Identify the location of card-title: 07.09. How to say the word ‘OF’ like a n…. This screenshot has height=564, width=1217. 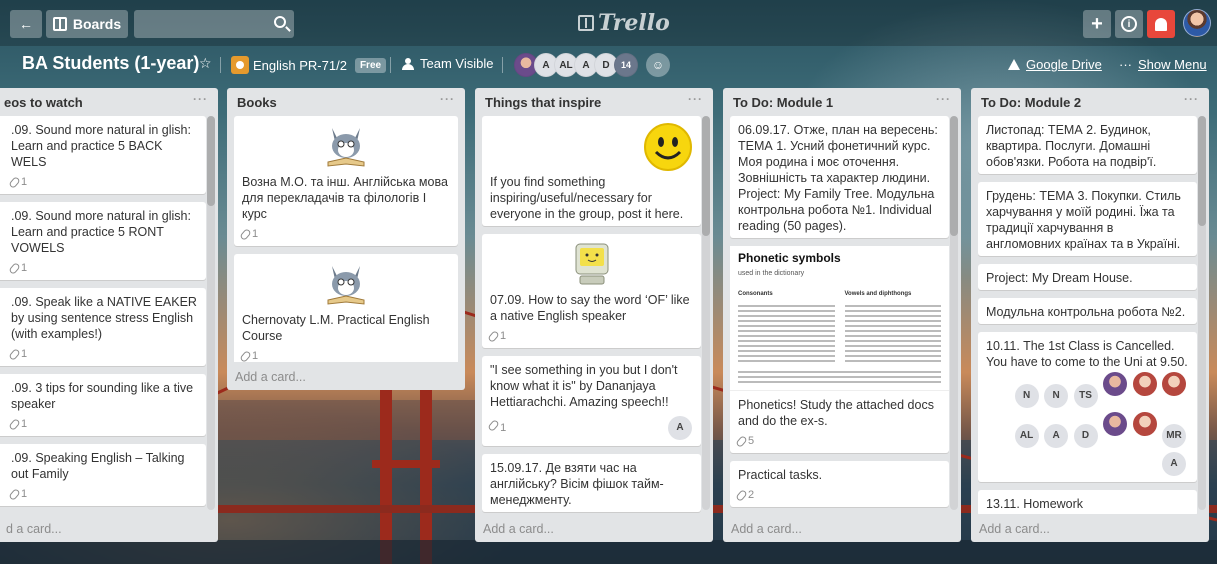
(590, 308).